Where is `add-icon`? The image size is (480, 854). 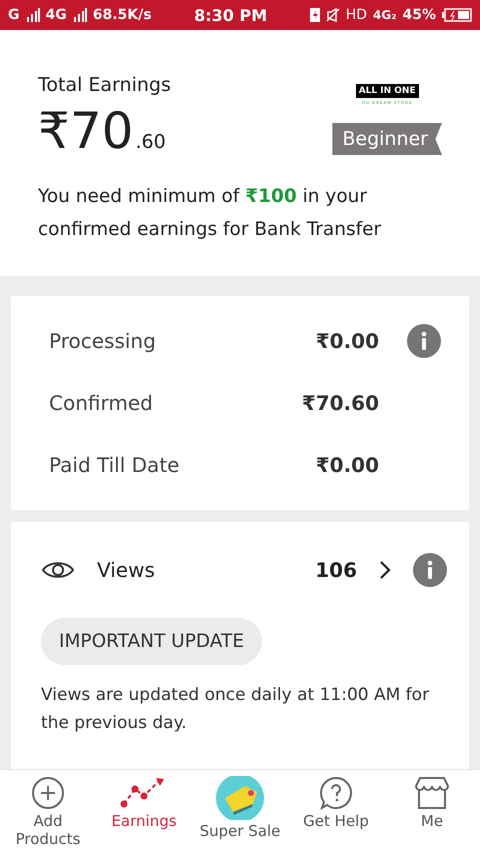
add-icon is located at coordinates (48, 793).